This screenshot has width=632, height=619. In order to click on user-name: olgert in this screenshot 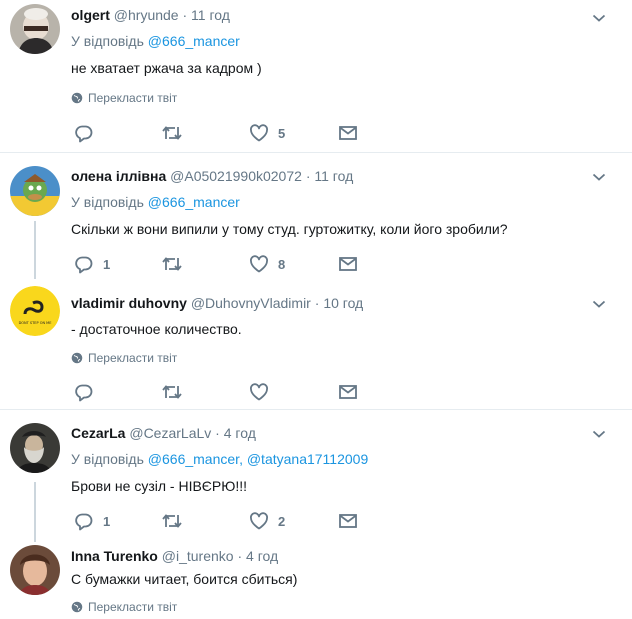, I will do `click(90, 15)`.